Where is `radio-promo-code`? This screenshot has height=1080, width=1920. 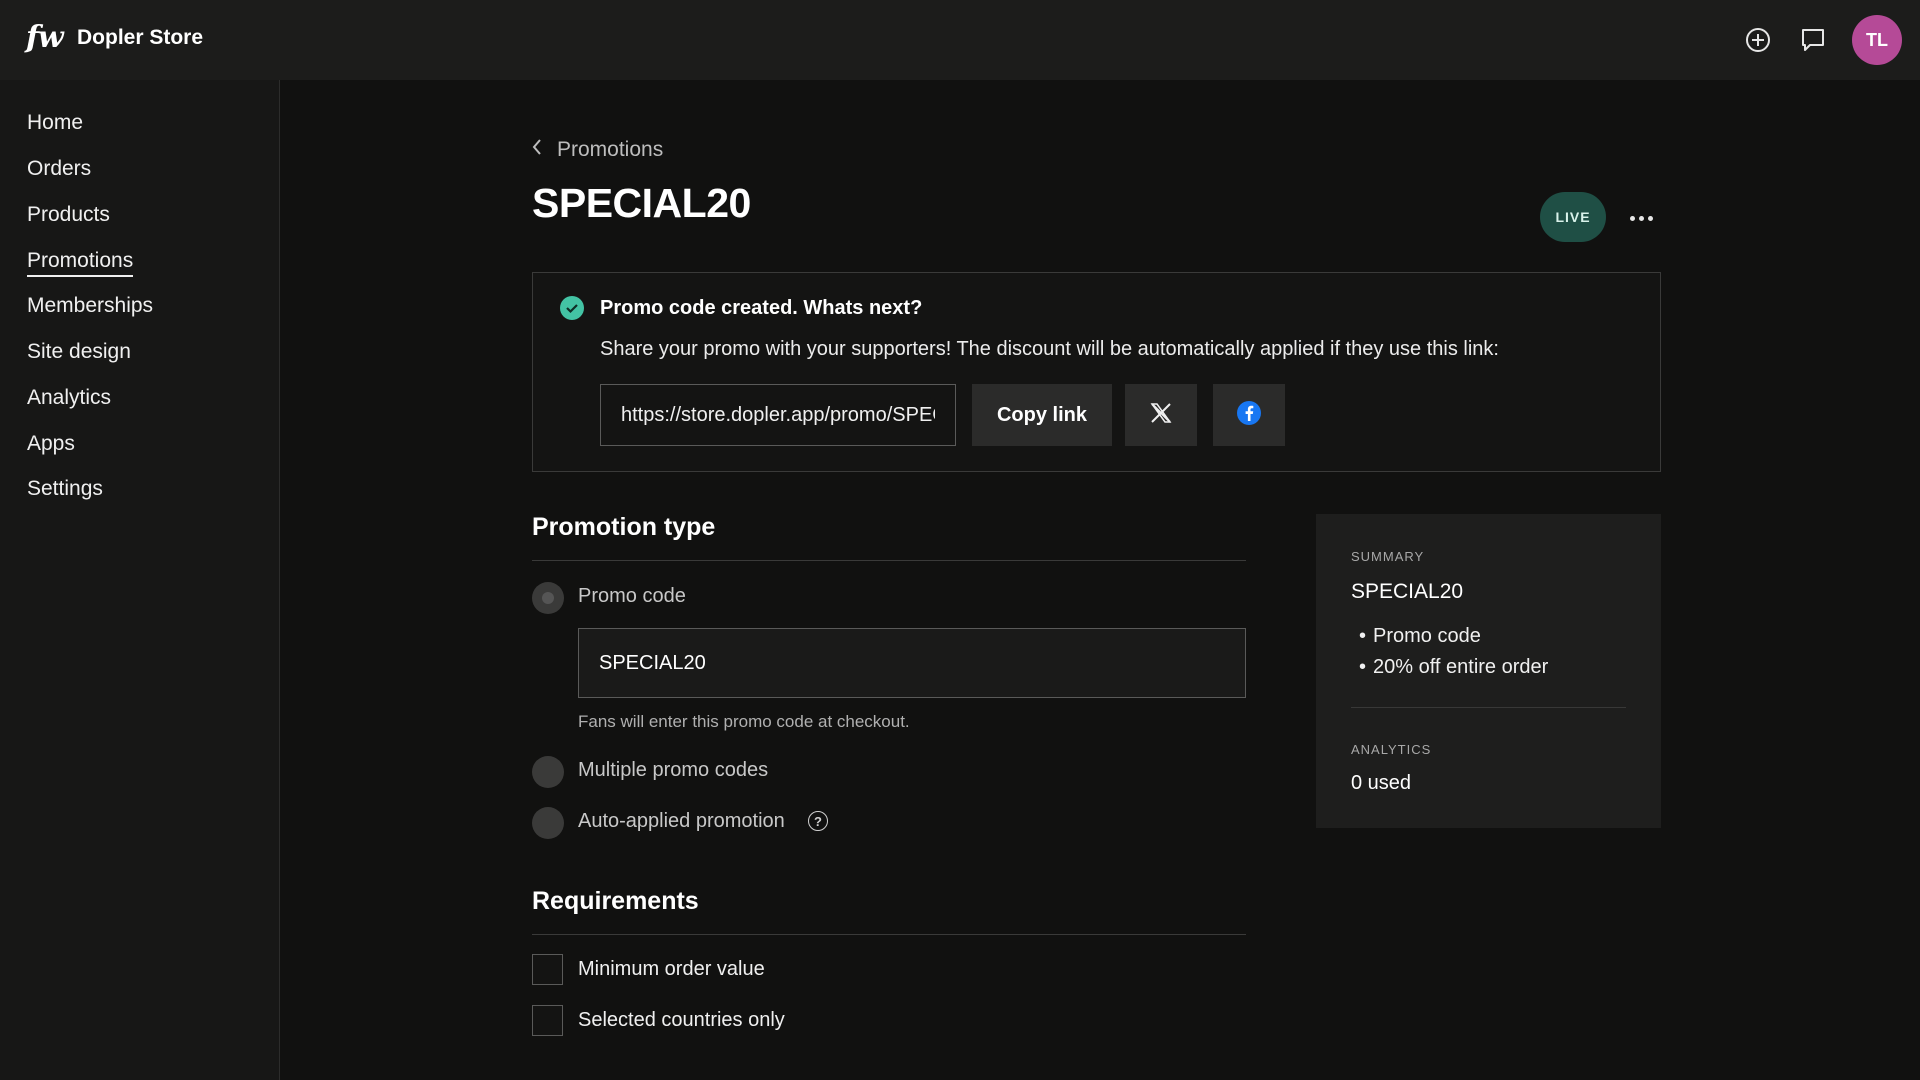
radio-promo-code is located at coordinates (548, 598).